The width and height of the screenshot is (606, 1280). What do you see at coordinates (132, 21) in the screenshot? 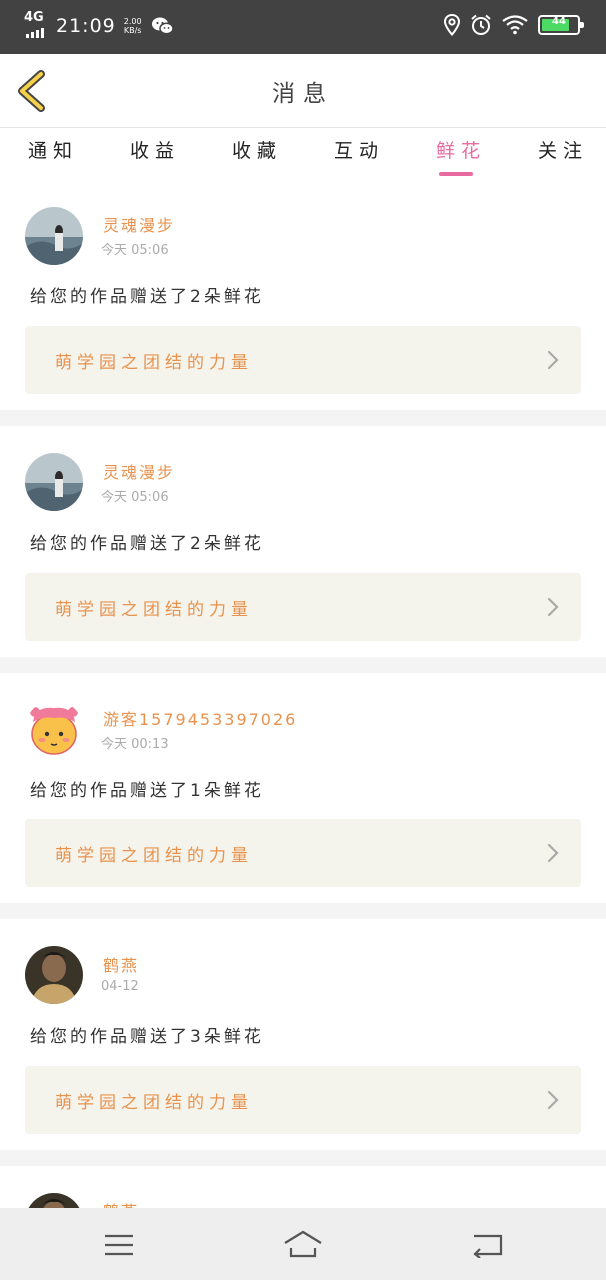
I see `speed-value: 2.00` at bounding box center [132, 21].